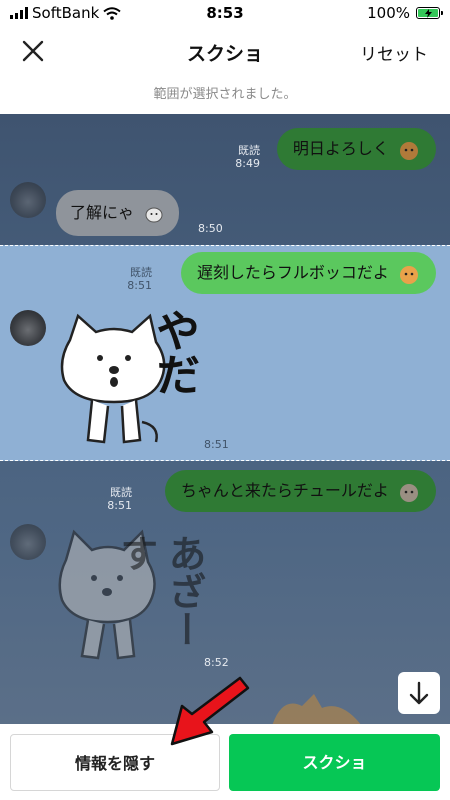 The image size is (450, 800). I want to click on message-bubble: 明日よろしく, so click(356, 149).